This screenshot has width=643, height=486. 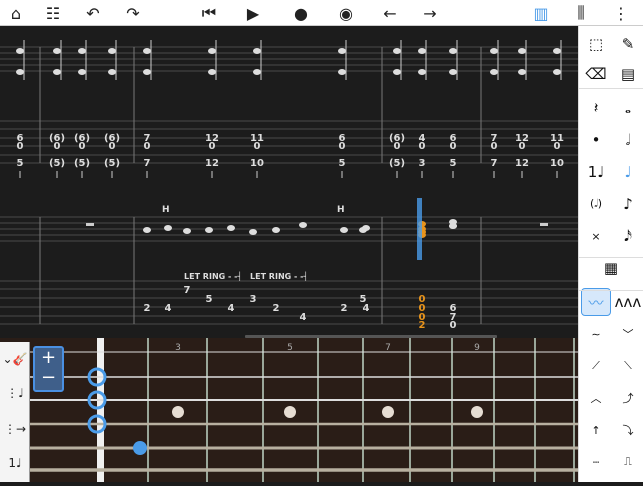 I want to click on slide-up-tool: ⟋, so click(x=596, y=366).